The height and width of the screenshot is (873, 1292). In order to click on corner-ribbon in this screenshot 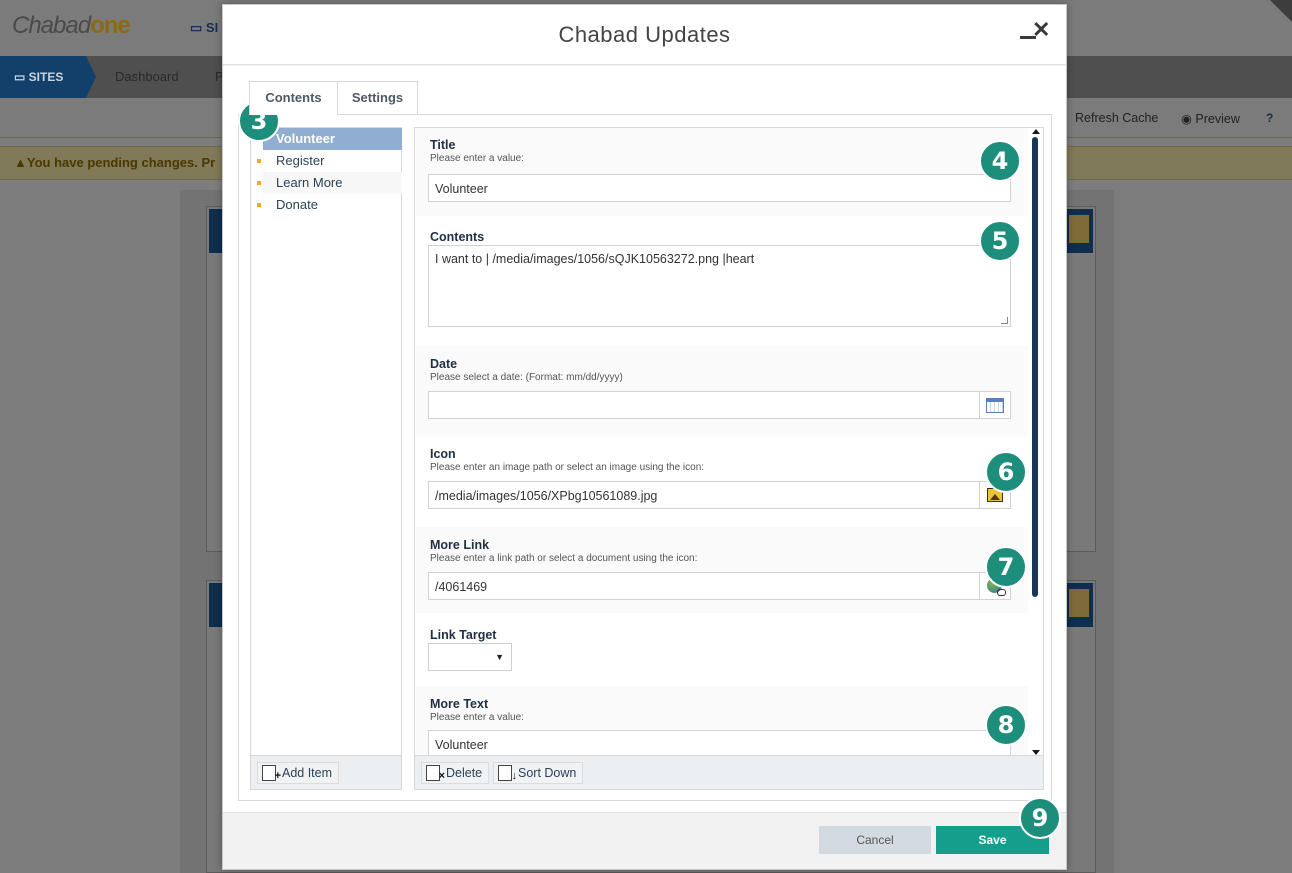, I will do `click(1281, 11)`.